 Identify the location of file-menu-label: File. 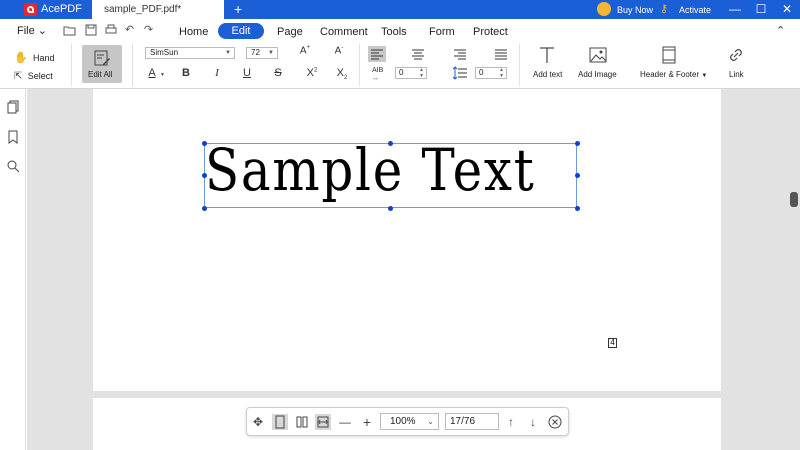
(26, 31).